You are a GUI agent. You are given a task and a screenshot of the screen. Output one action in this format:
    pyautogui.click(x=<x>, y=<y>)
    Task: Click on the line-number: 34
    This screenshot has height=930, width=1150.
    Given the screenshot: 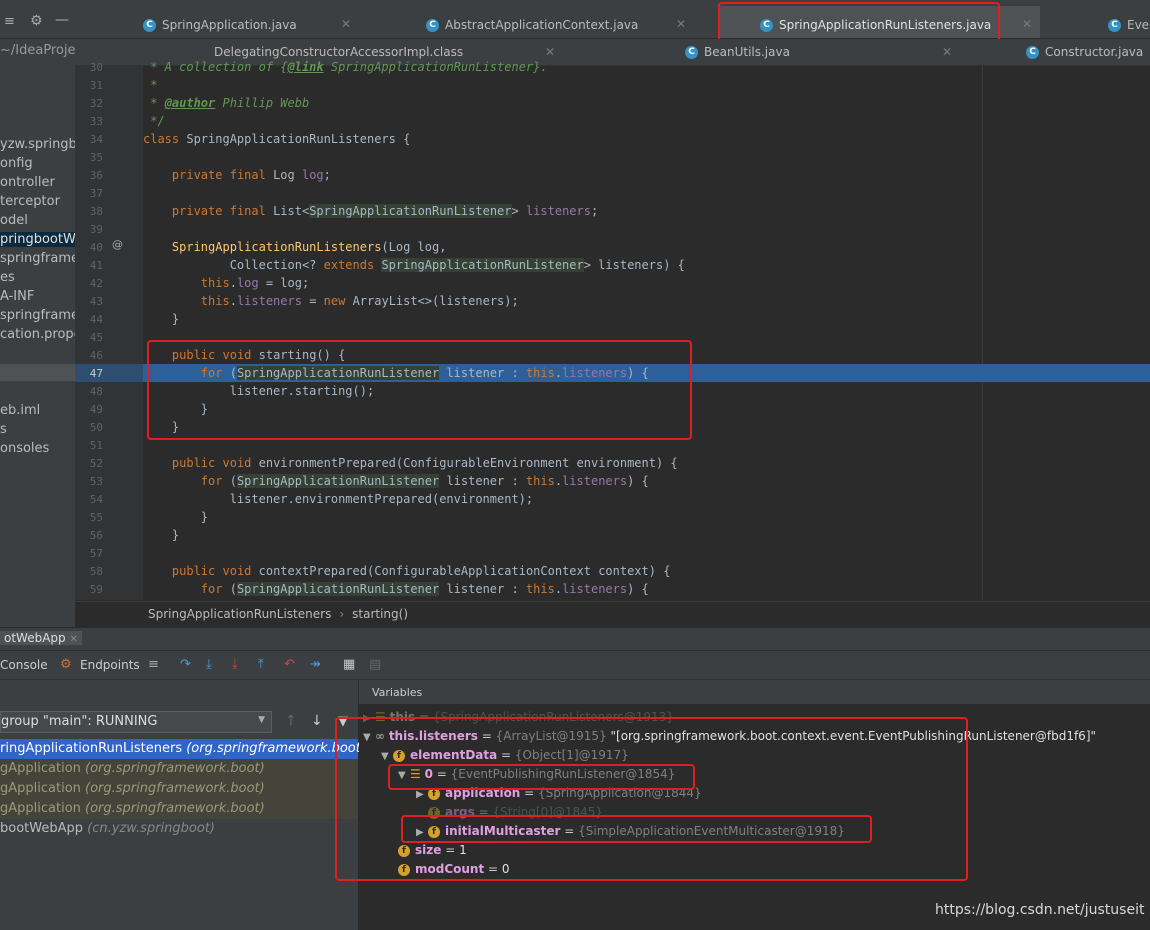 What is the action you would take?
    pyautogui.click(x=90, y=139)
    